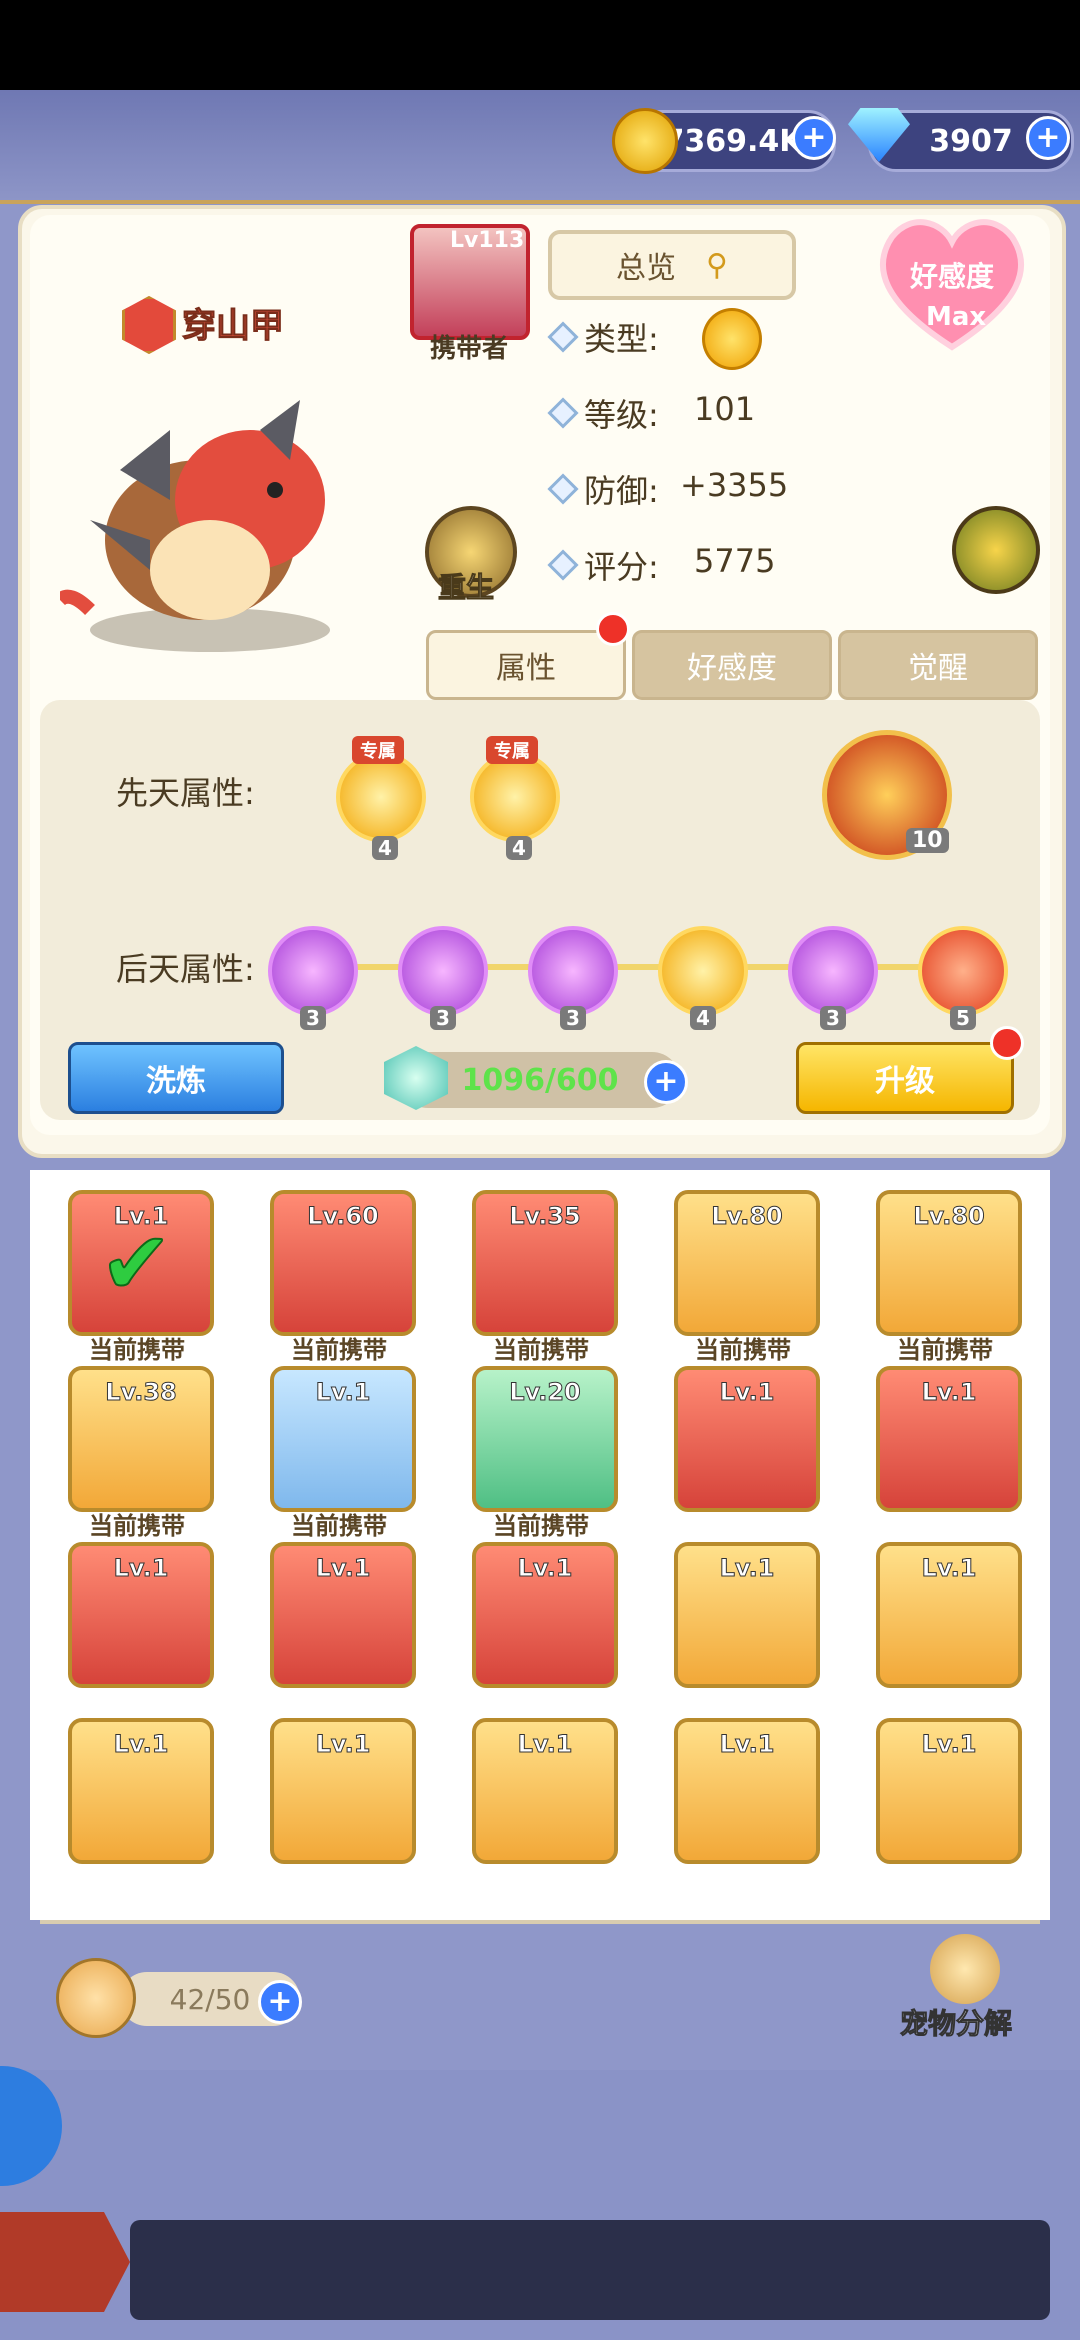 The image size is (1080, 2340). Describe the element at coordinates (833, 971) in the screenshot. I see `shield-ring-icon` at that location.